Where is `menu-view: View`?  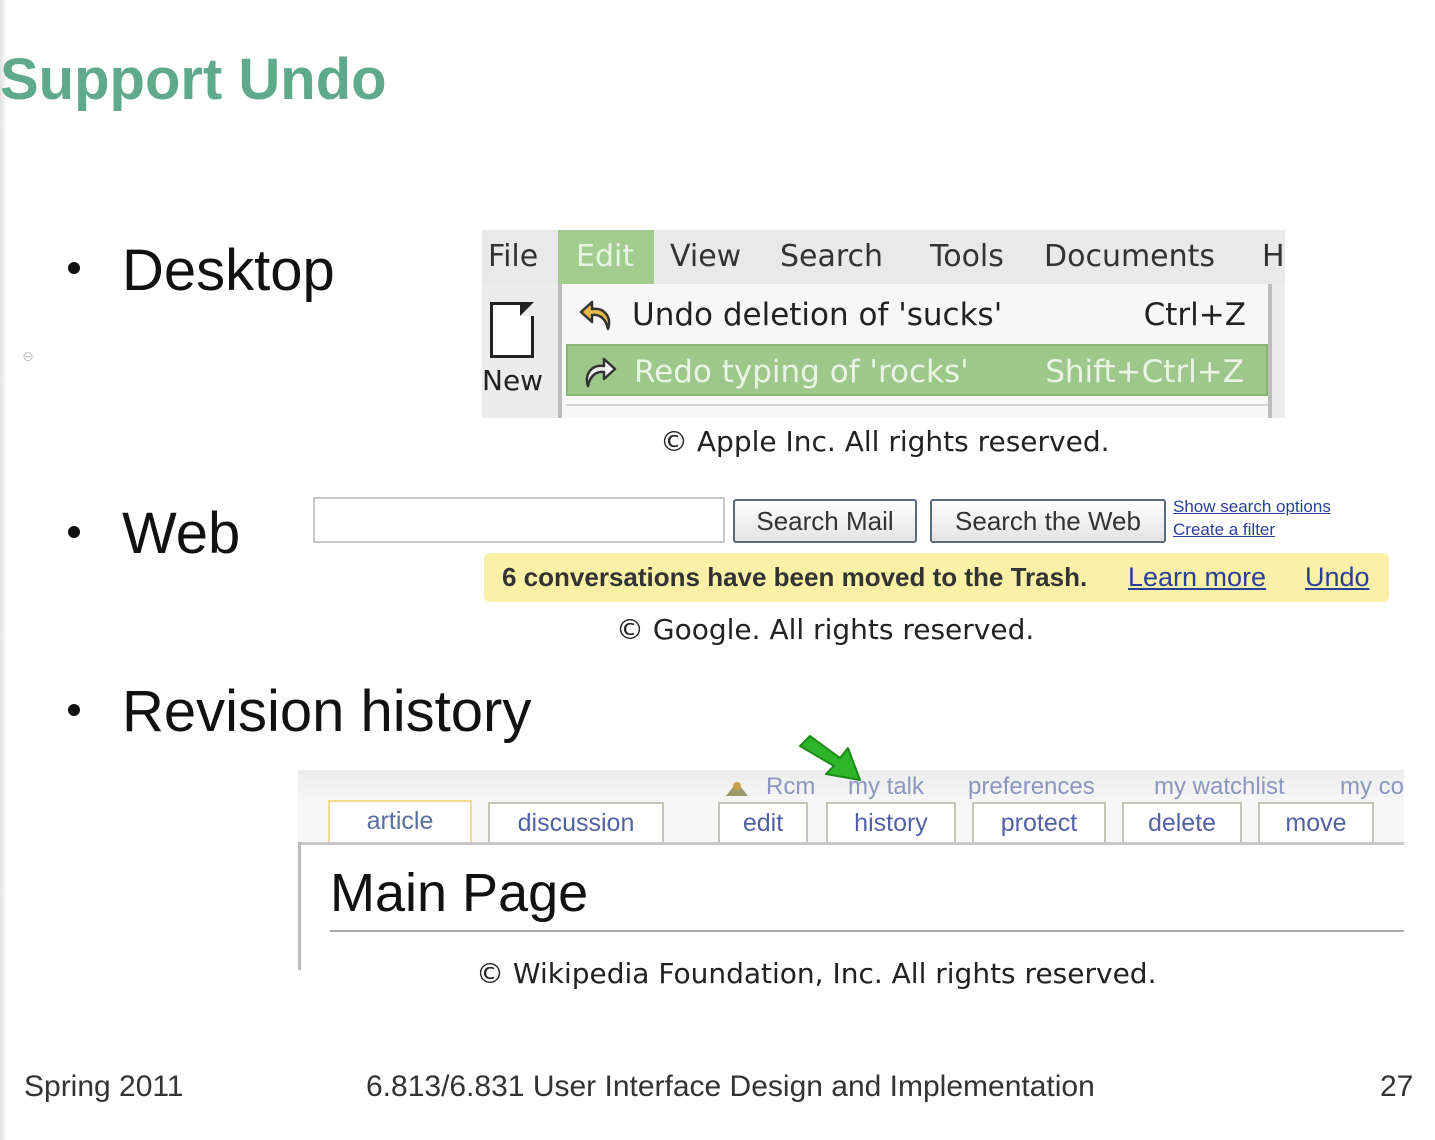
menu-view: View is located at coordinates (705, 257).